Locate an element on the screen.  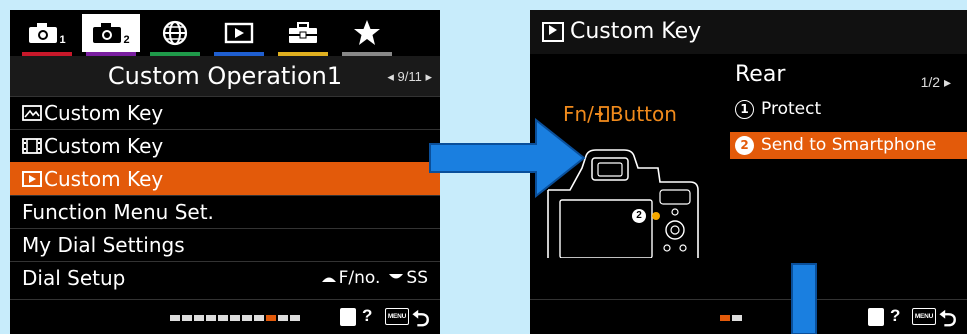
tab-bar: 1 2 is located at coordinates (225, 33).